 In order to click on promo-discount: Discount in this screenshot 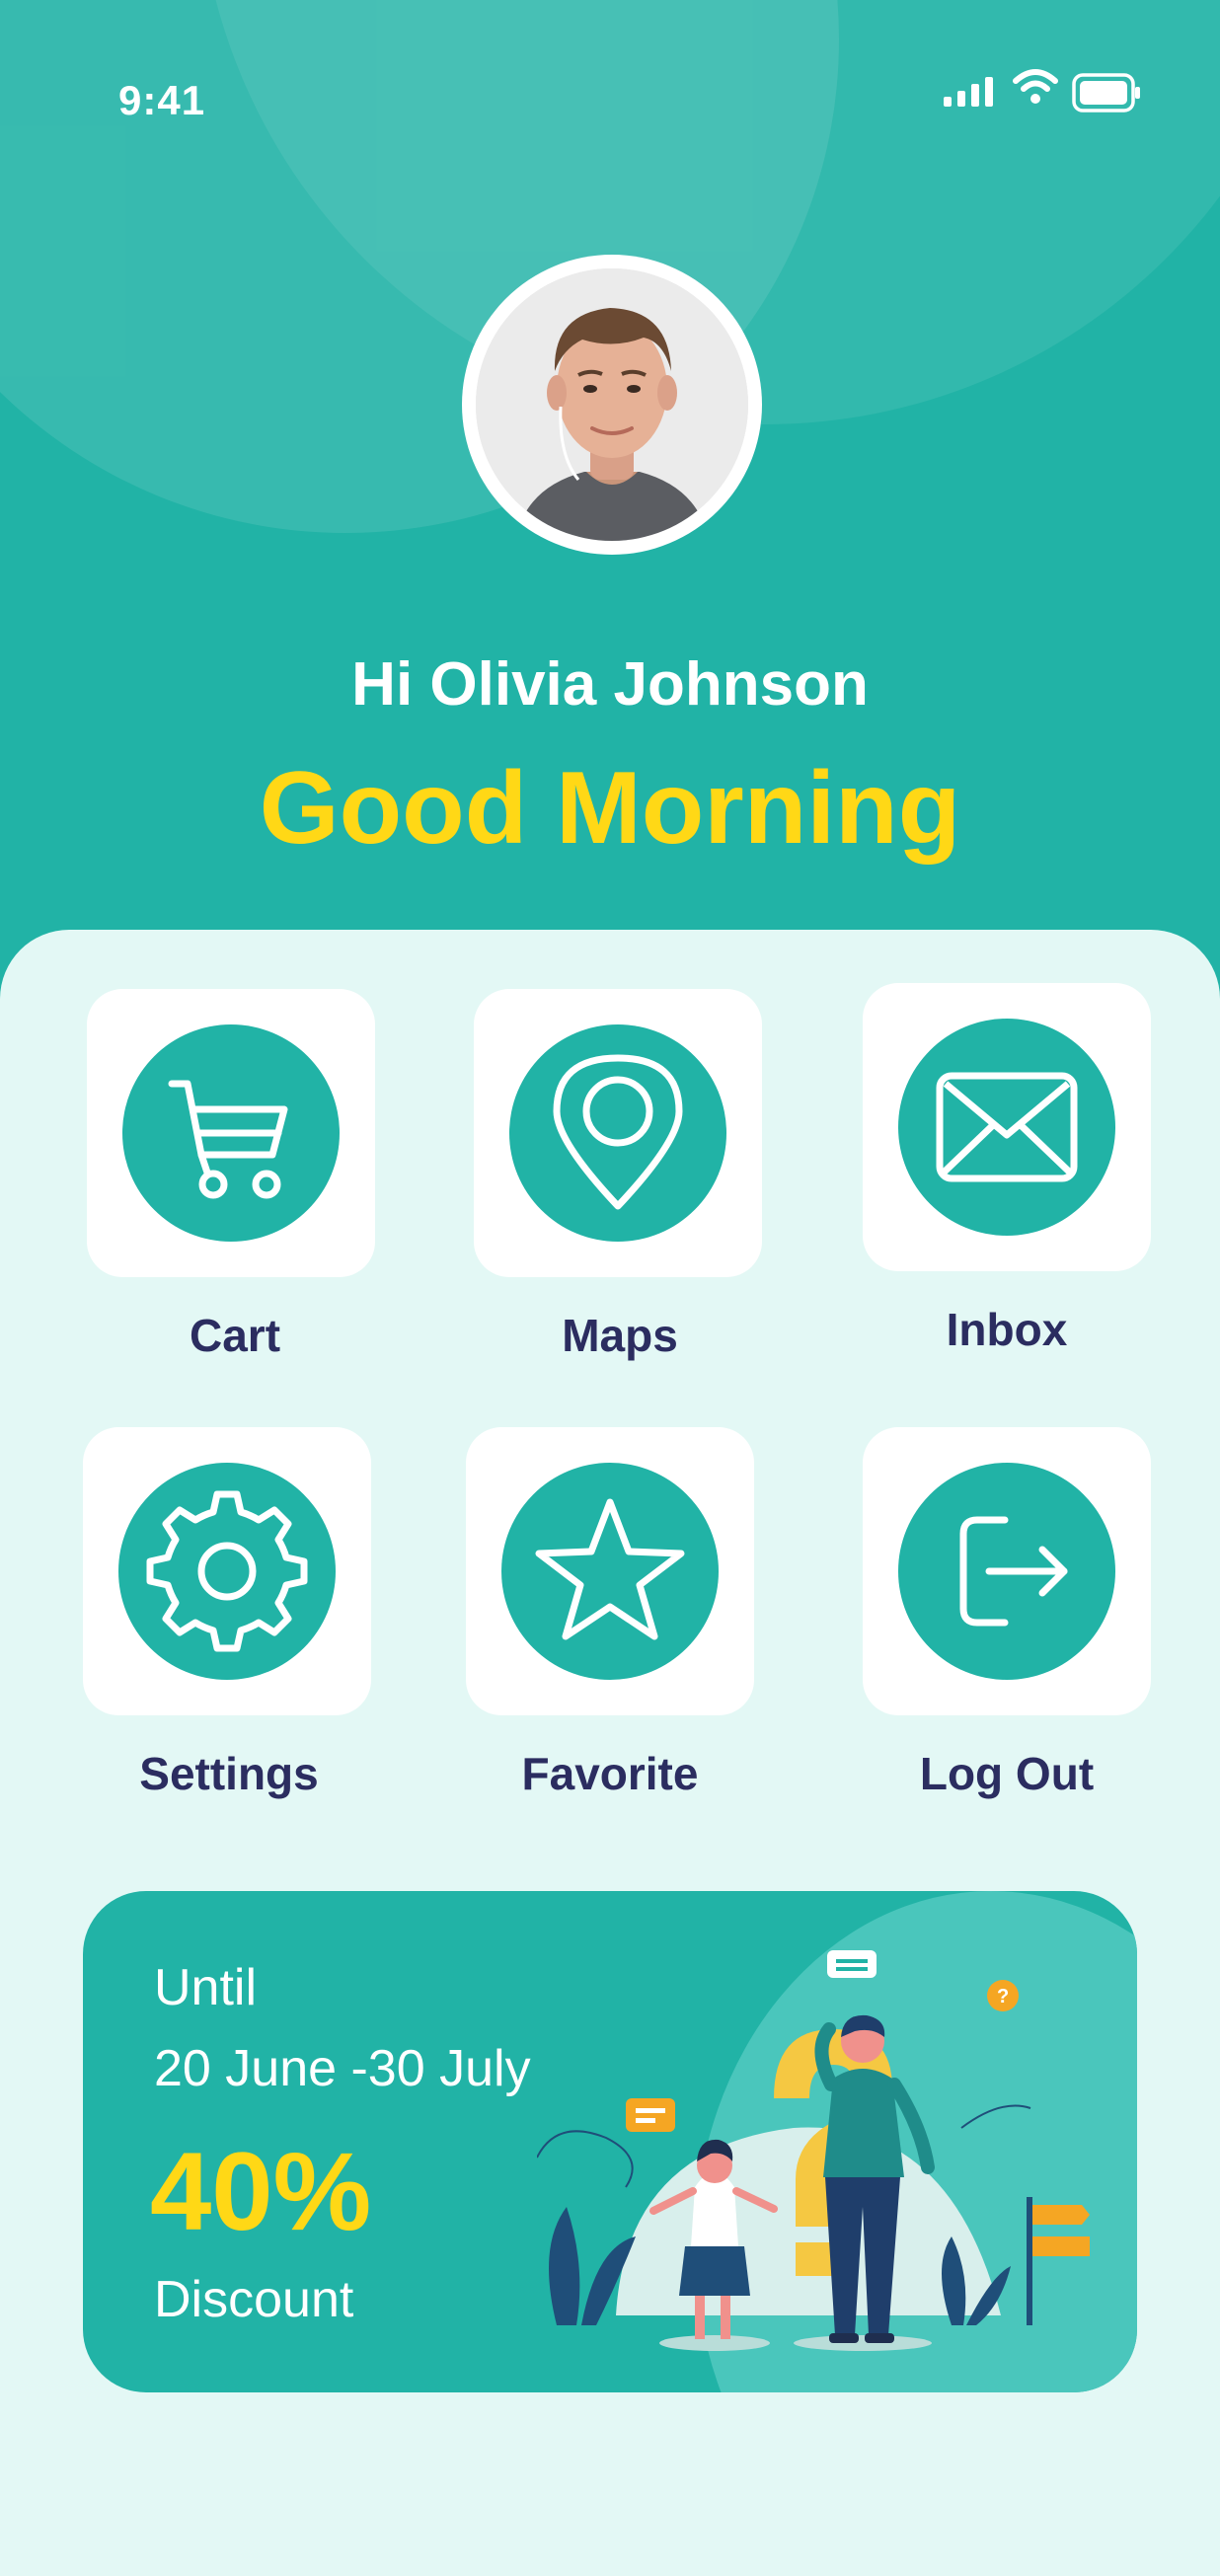, I will do `click(254, 2299)`.